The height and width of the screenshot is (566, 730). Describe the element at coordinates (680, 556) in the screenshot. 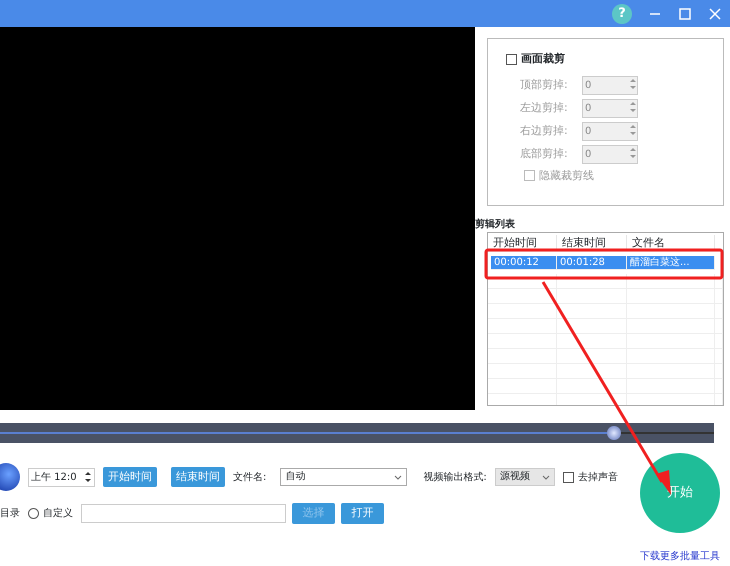

I see `more-tools-link: 下载更多批量工具` at that location.